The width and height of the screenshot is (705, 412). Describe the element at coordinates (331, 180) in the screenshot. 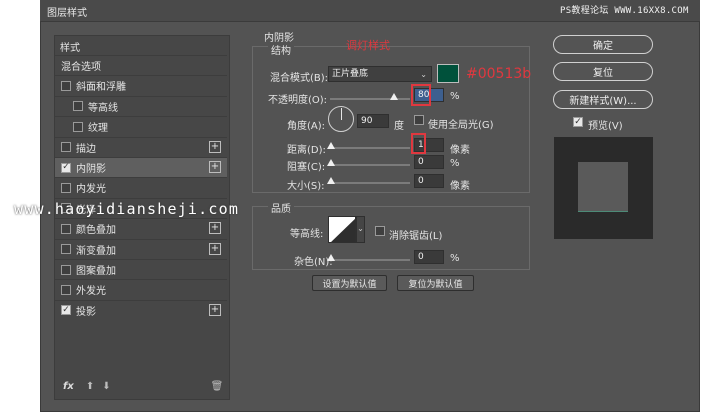

I see `size-slider-thumb` at that location.